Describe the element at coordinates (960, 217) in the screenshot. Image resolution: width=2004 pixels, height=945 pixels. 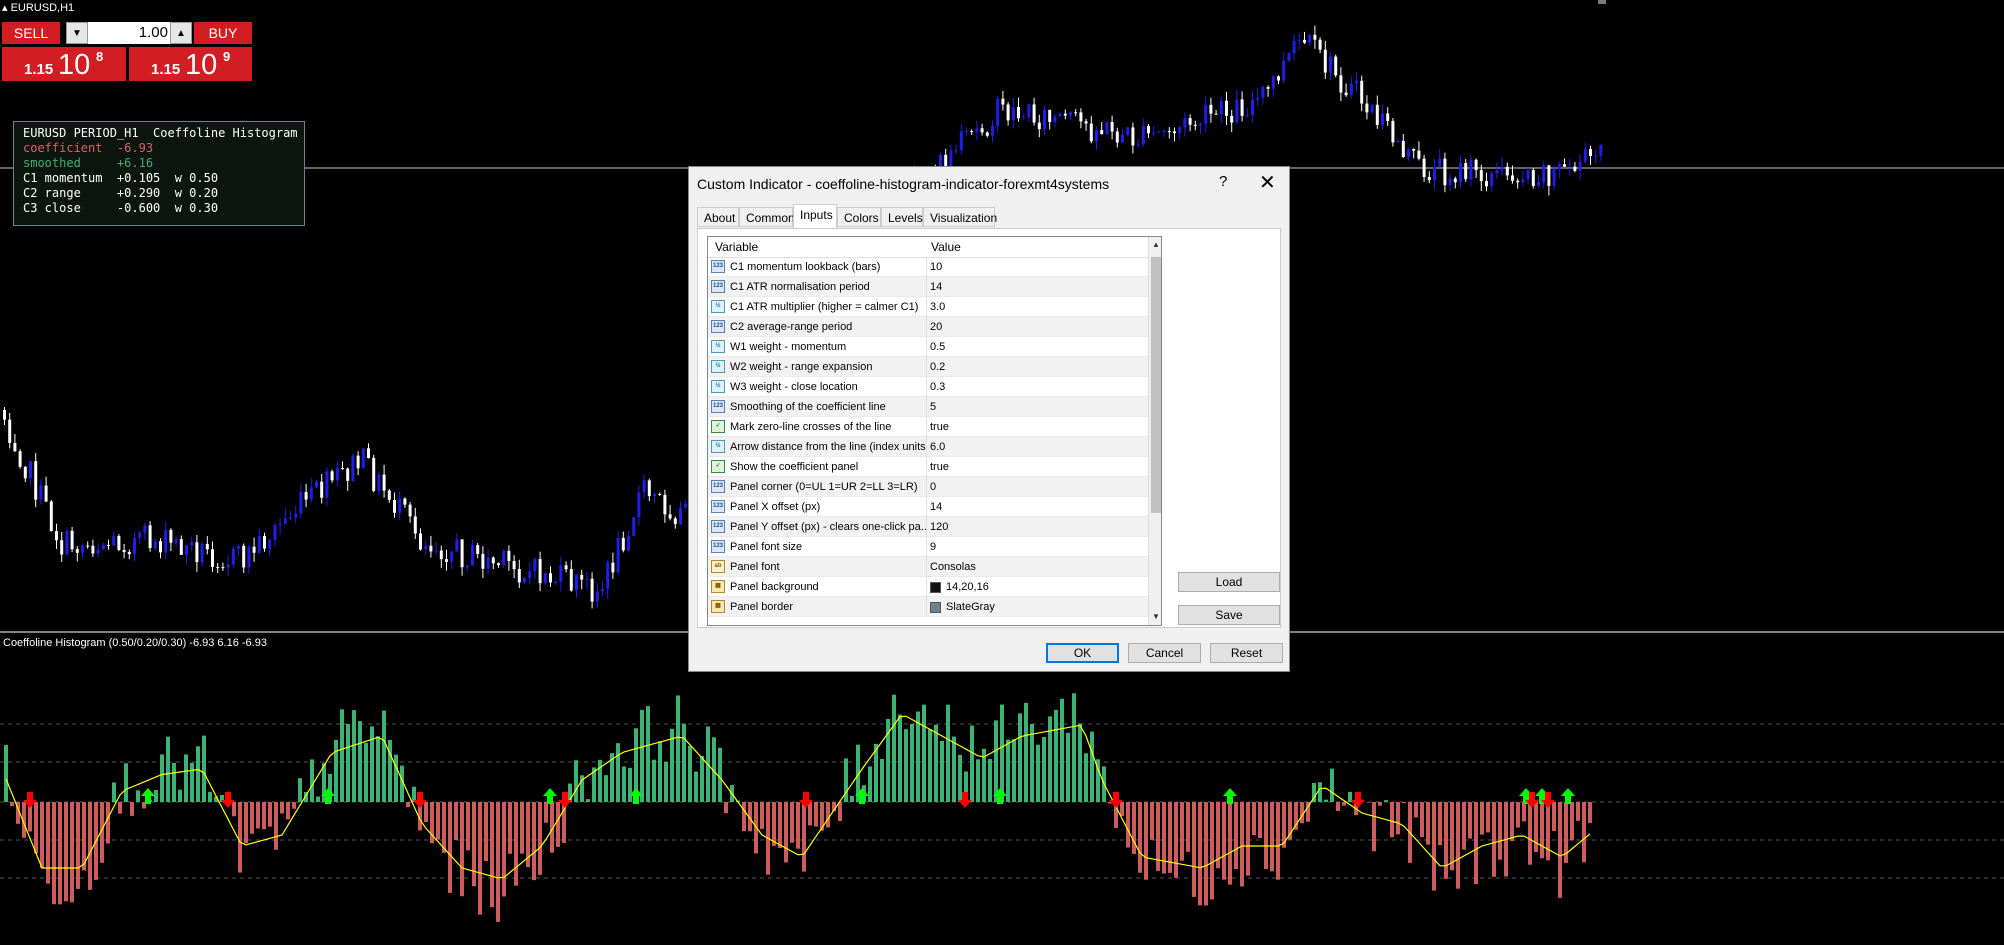
I see `tab-visualization: Visualization` at that location.